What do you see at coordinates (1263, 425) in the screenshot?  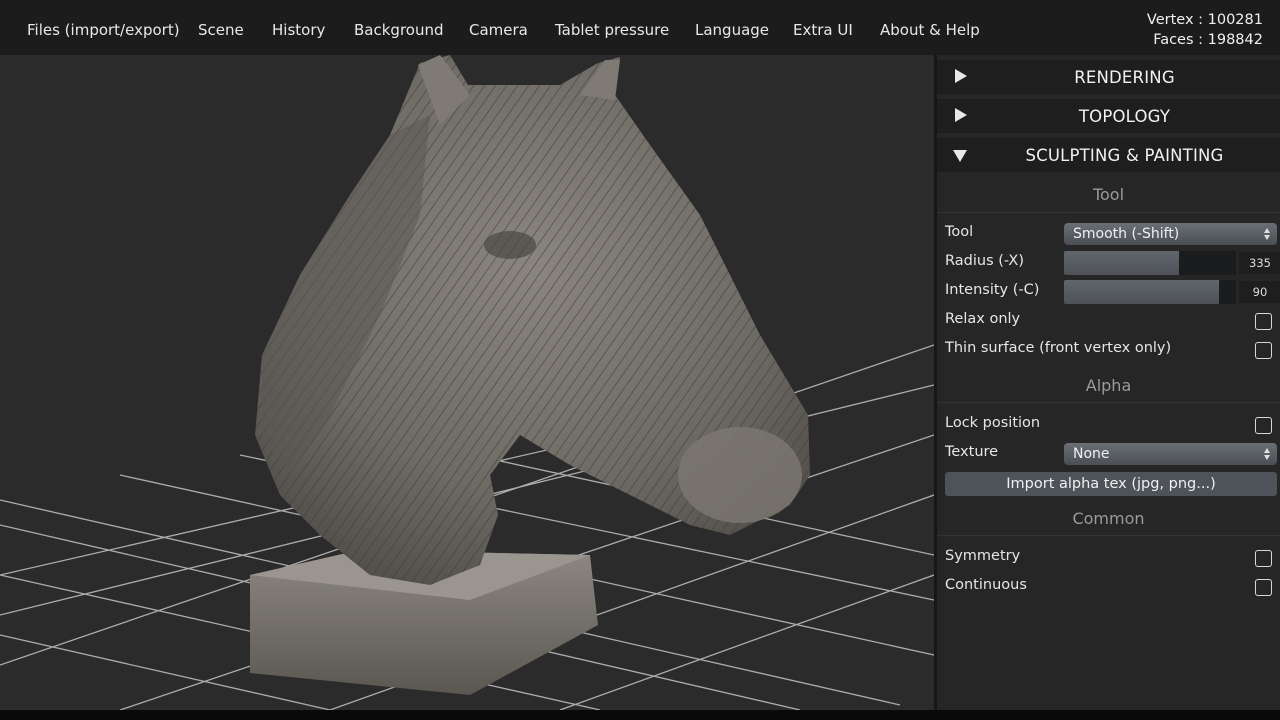 I see `lock-position-checkbox` at bounding box center [1263, 425].